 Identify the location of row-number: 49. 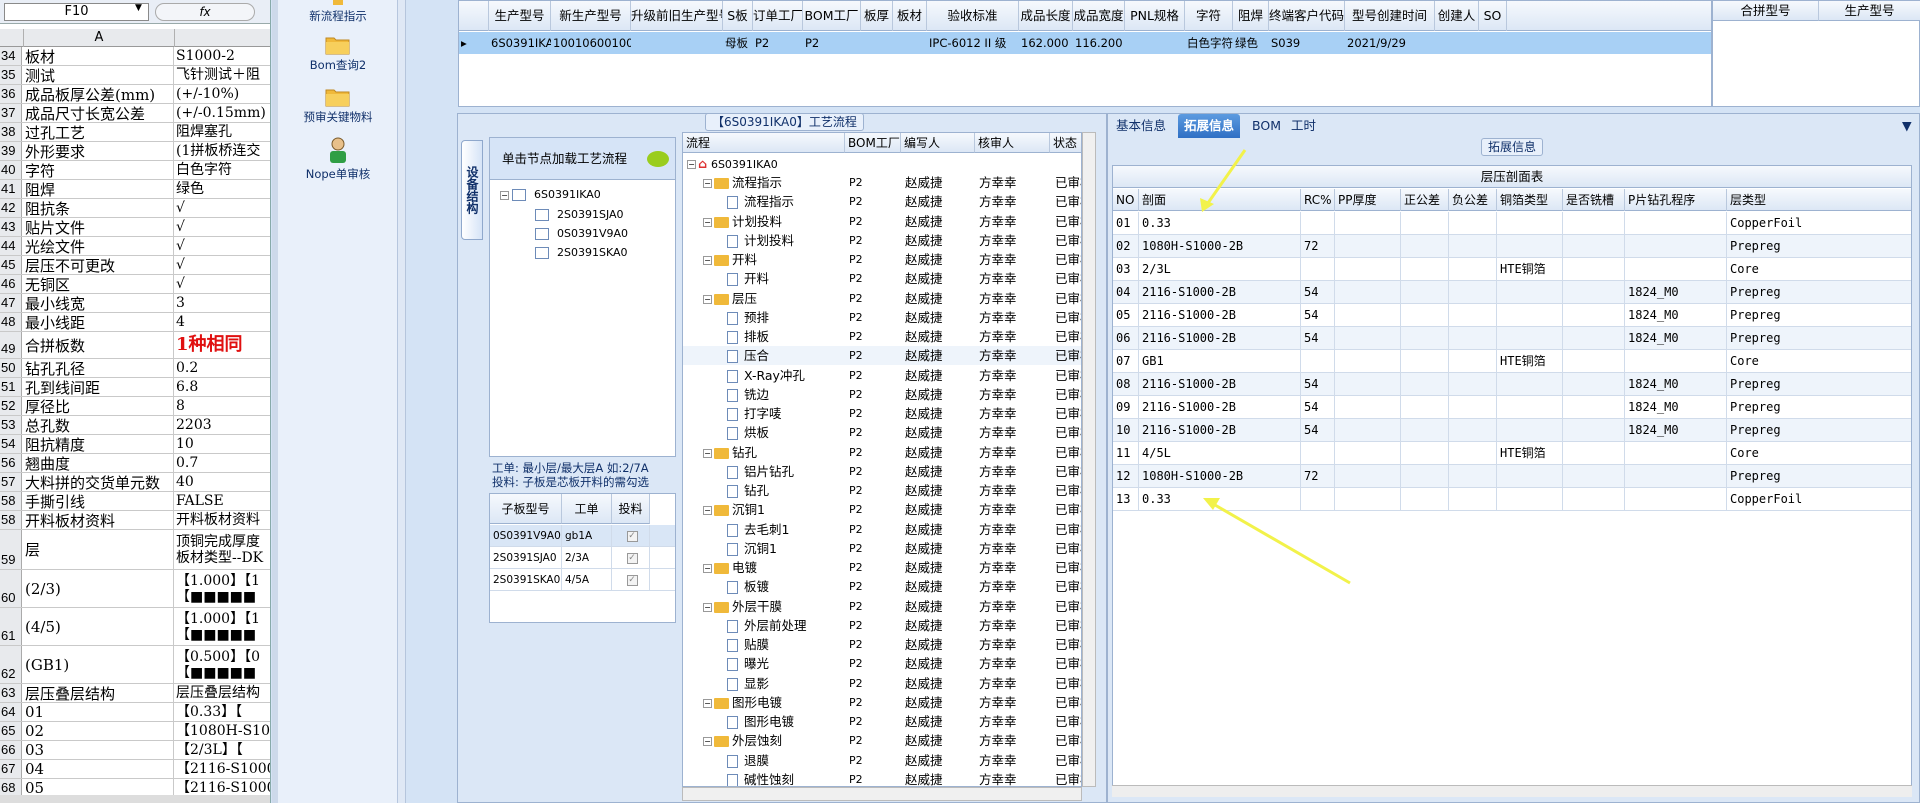
(11, 345).